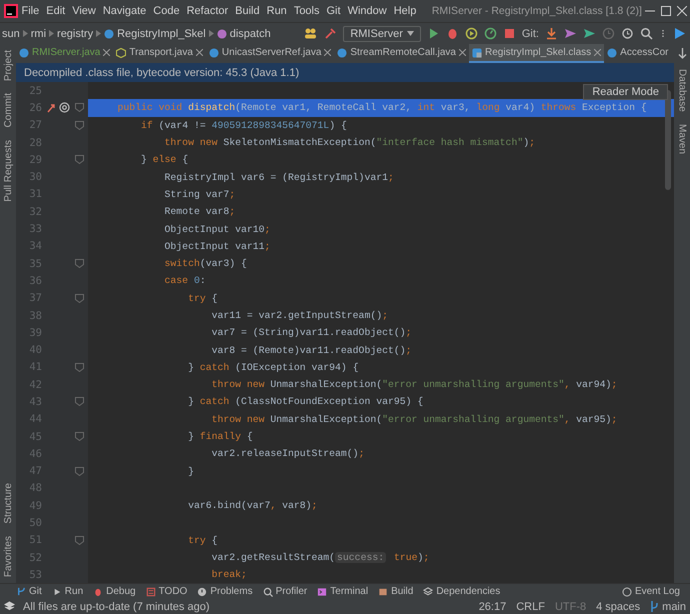 The height and width of the screenshot is (614, 690). Describe the element at coordinates (350, 143) in the screenshot. I see `code-line: throw new SkeletonMismatchException("interface hash mismatch");` at that location.